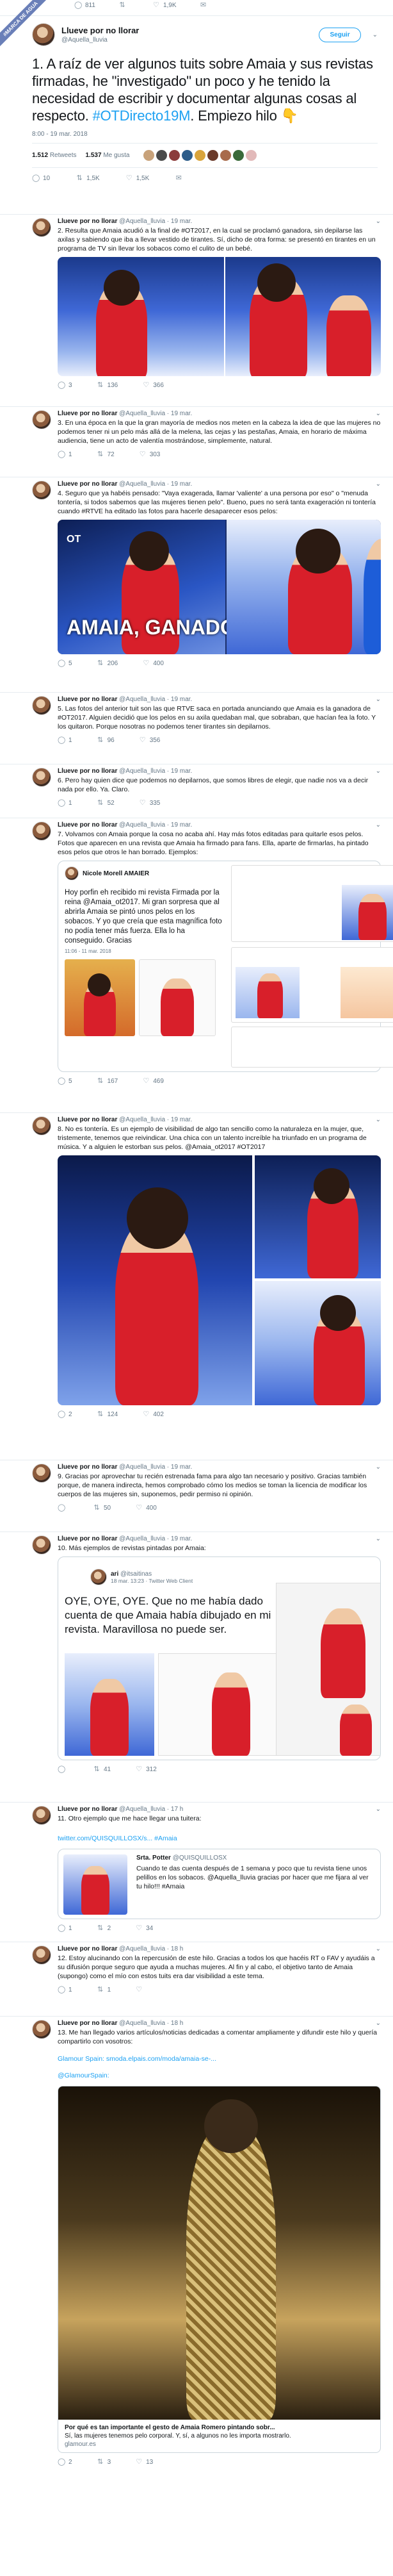 The image size is (393, 2576). I want to click on like-button: ♡ 312, so click(146, 1769).